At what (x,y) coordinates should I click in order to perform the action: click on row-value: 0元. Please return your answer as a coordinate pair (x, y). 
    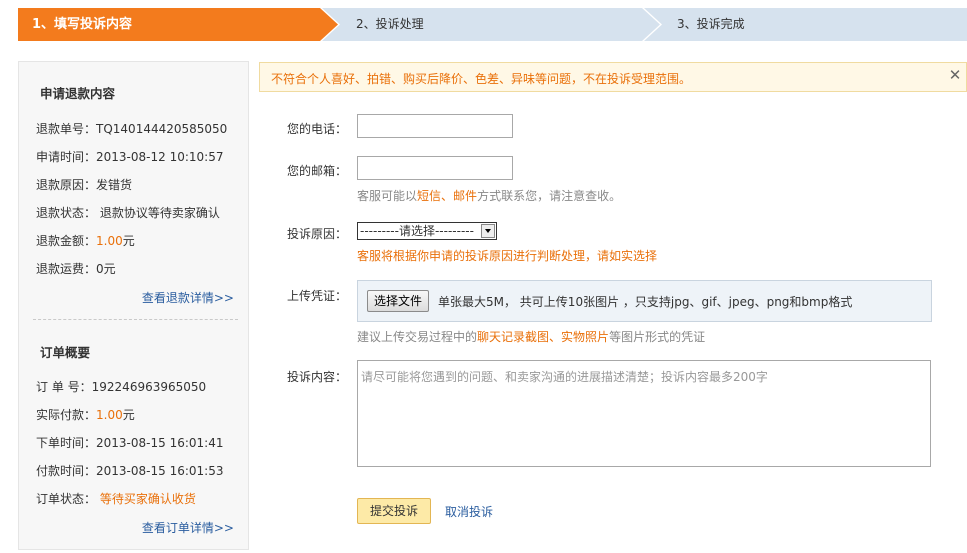
    Looking at the image, I should click on (106, 269).